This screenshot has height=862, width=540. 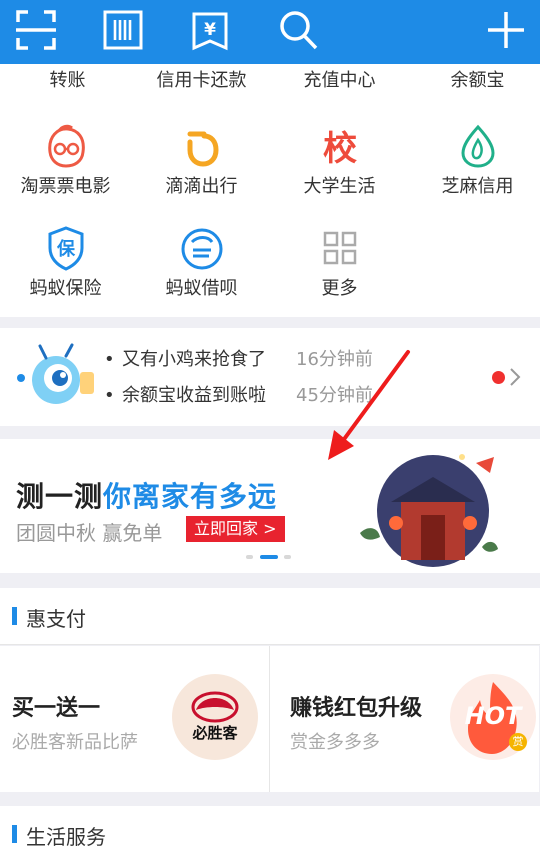 I want to click on headline-item: • 又有小鸡来抢食了, so click(x=185, y=360).